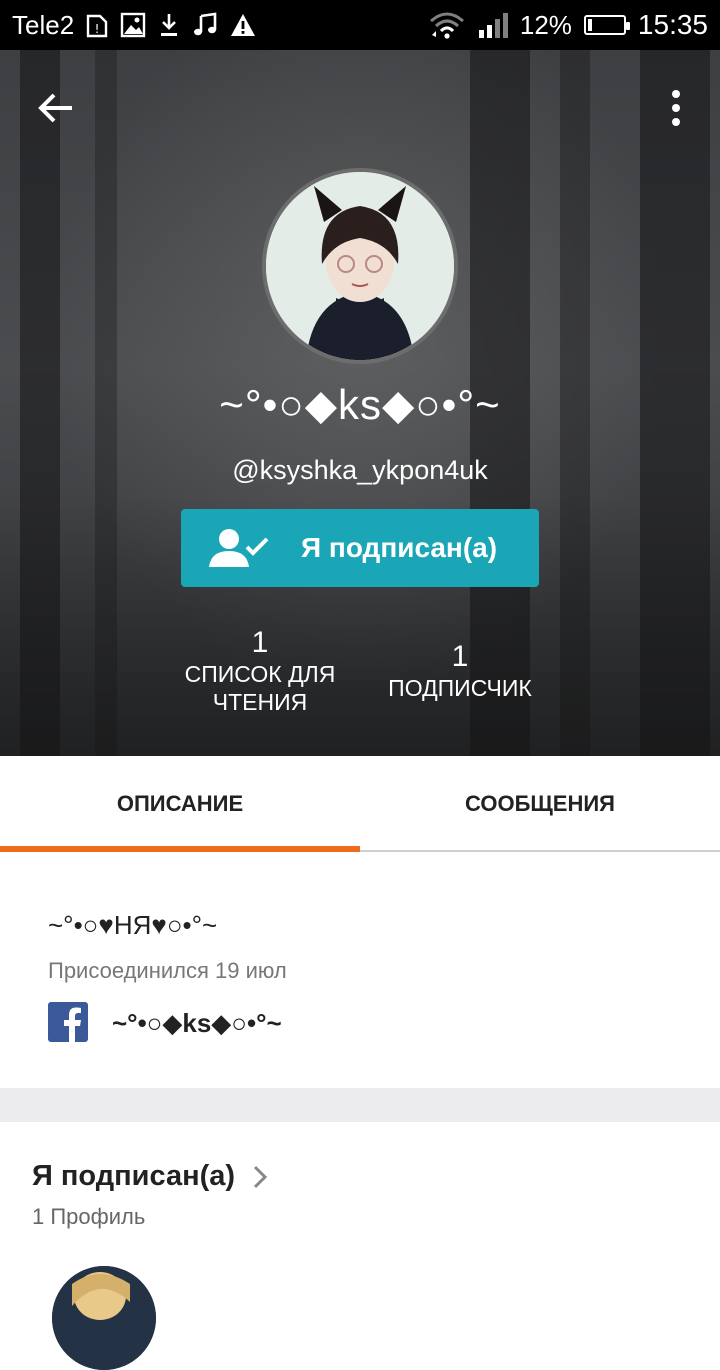  What do you see at coordinates (133, 25) in the screenshot?
I see `image-icon` at bounding box center [133, 25].